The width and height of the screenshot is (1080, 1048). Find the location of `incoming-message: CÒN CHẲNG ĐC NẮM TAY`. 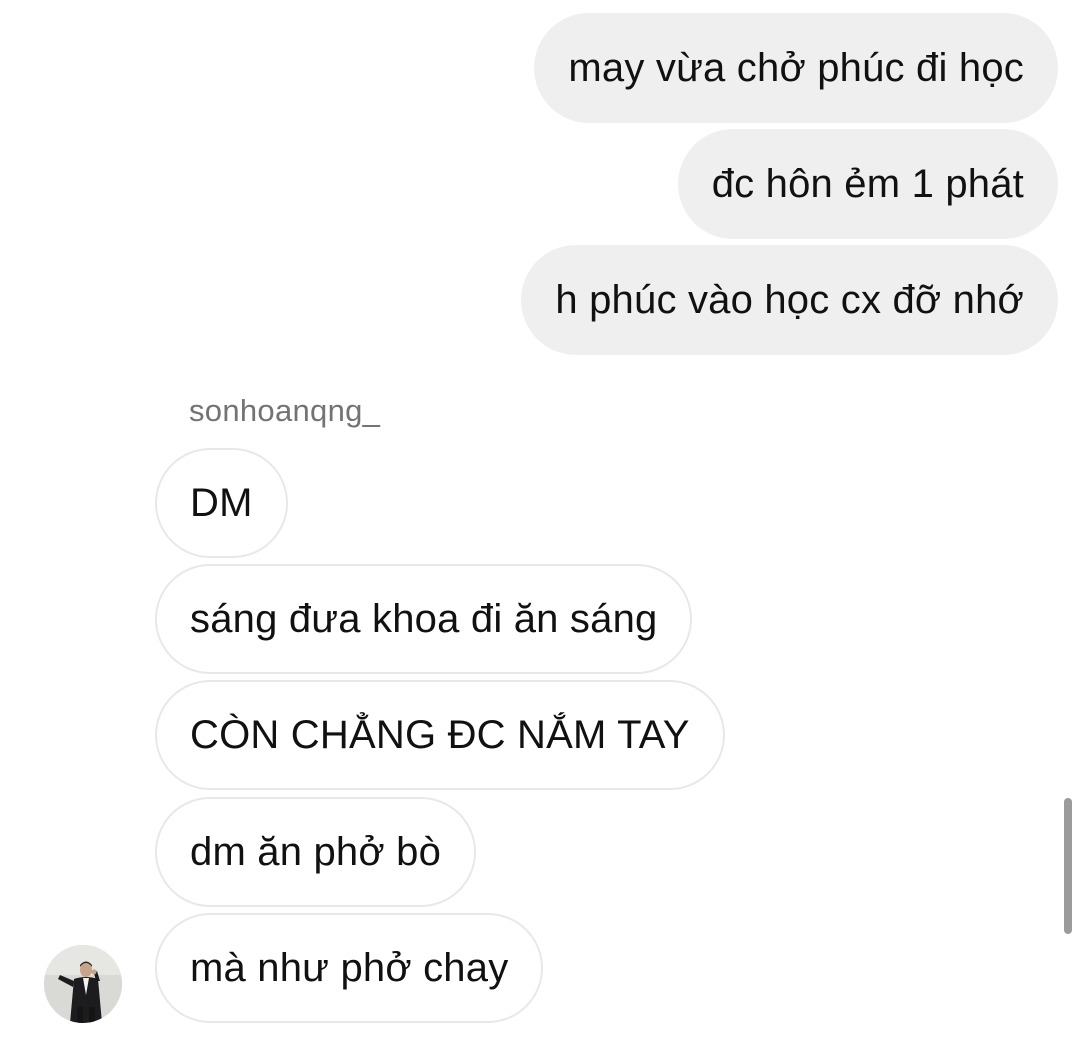

incoming-message: CÒN CHẲNG ĐC NẮM TAY is located at coordinates (440, 735).